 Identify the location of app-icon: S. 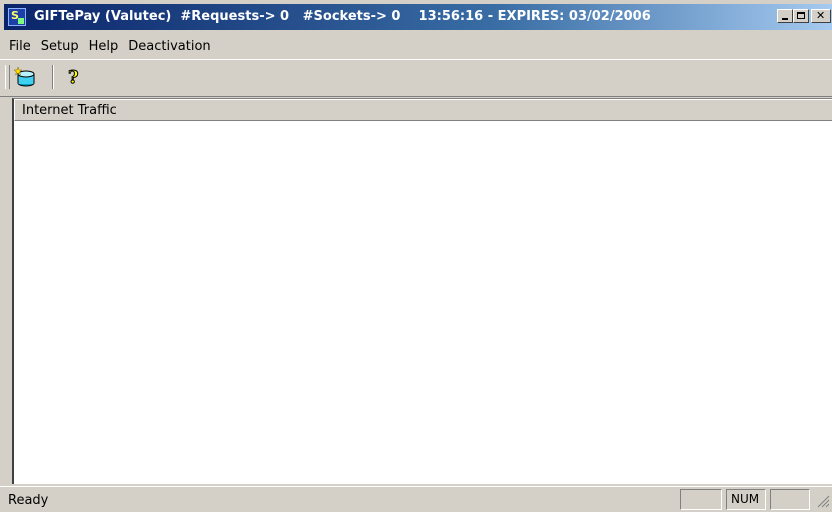
(17, 17).